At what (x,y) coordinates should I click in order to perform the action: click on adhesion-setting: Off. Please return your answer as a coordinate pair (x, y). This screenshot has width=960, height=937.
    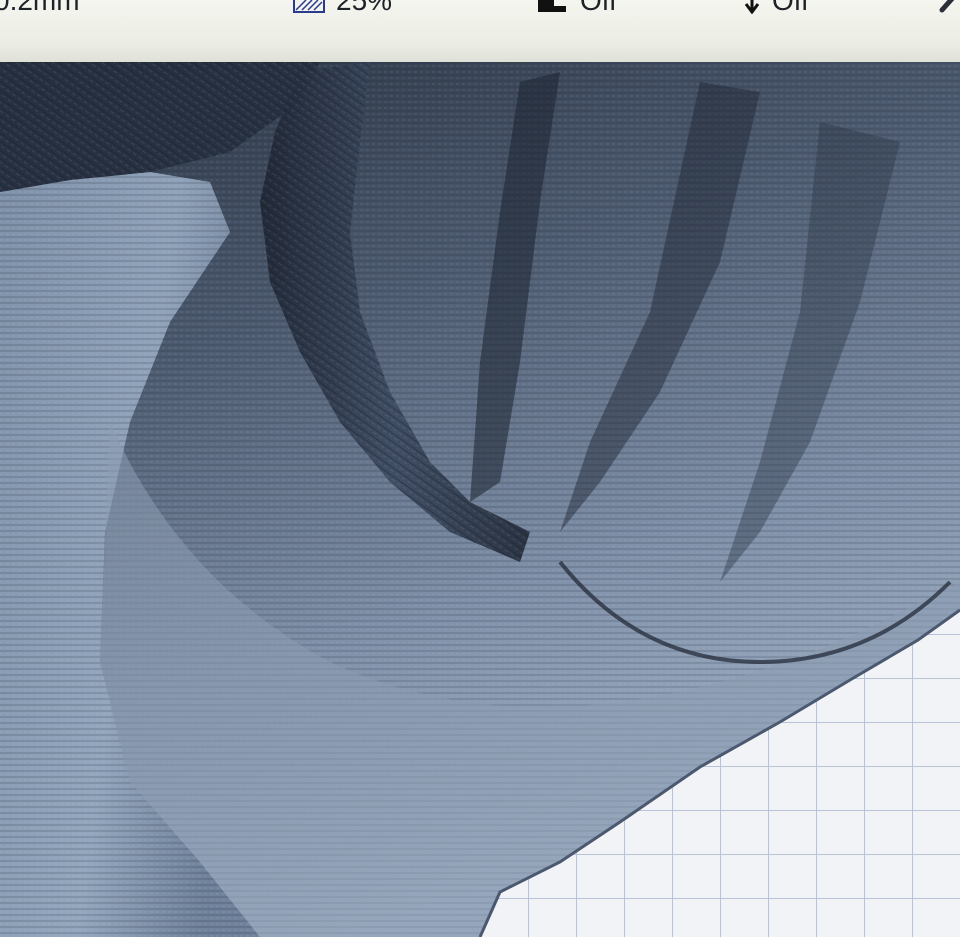
    Looking at the image, I should click on (775, 8).